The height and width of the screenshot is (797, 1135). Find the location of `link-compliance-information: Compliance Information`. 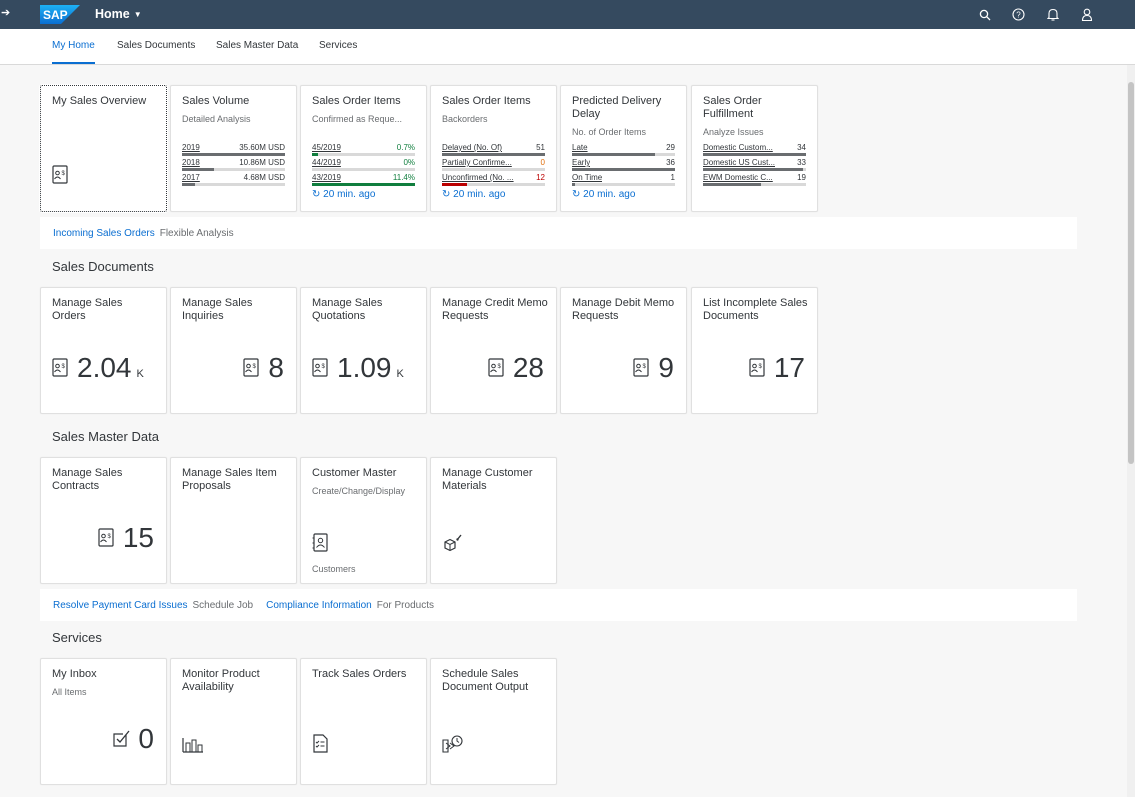

link-compliance-information: Compliance Information is located at coordinates (319, 605).